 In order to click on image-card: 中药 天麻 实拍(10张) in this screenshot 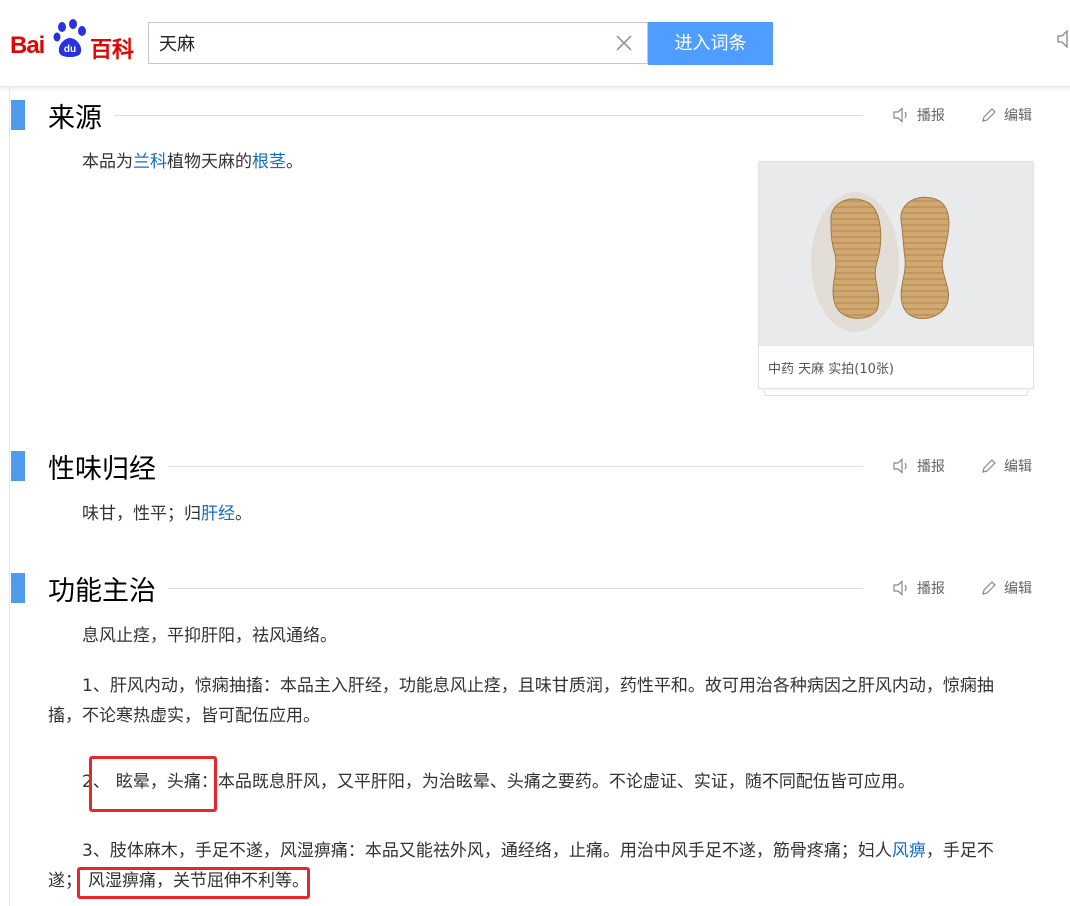, I will do `click(896, 275)`.